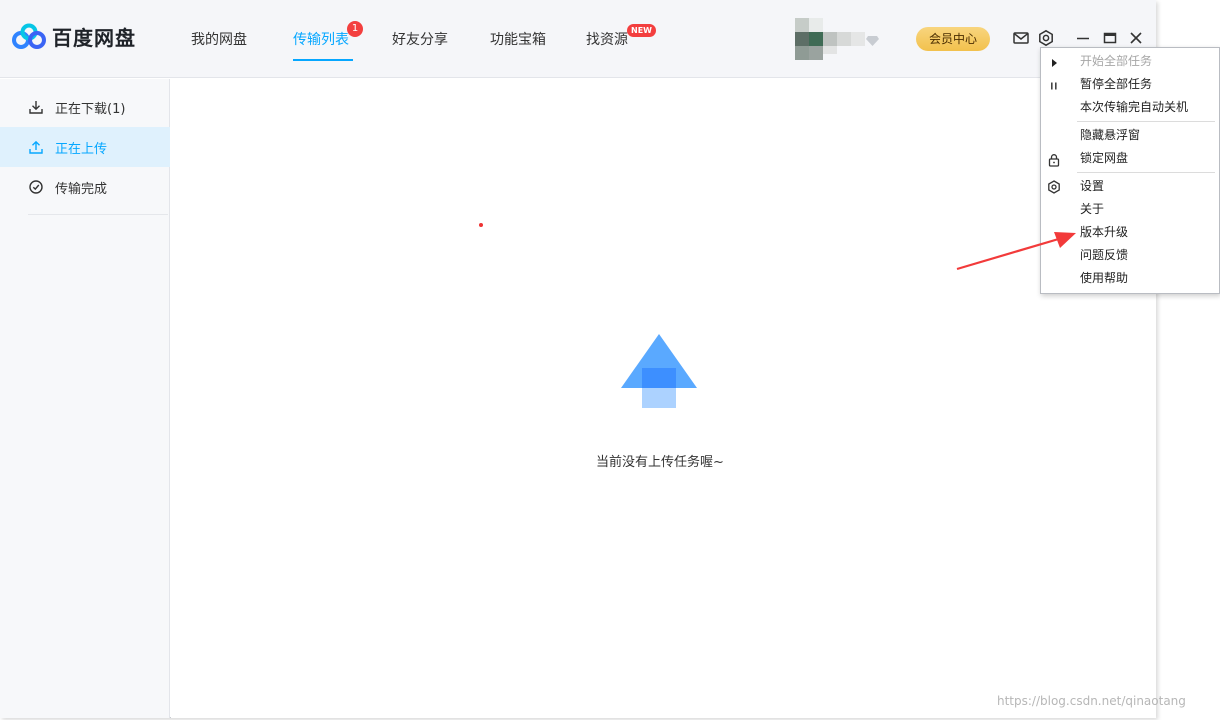 Image resolution: width=1220 pixels, height=720 pixels. What do you see at coordinates (1130, 135) in the screenshot?
I see `menu-hide-floating-window: 隐藏悬浮窗` at bounding box center [1130, 135].